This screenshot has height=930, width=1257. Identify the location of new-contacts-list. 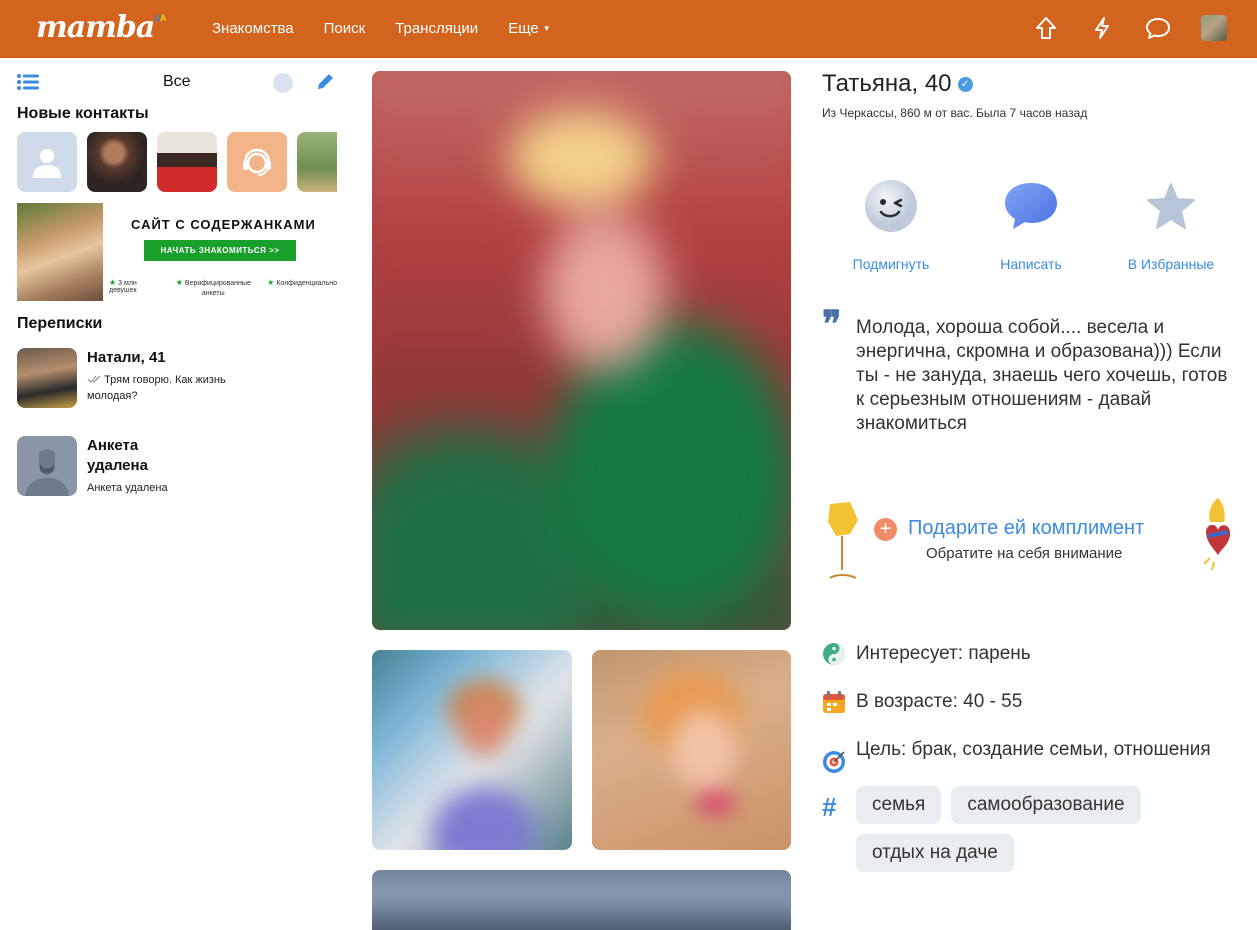
(177, 162).